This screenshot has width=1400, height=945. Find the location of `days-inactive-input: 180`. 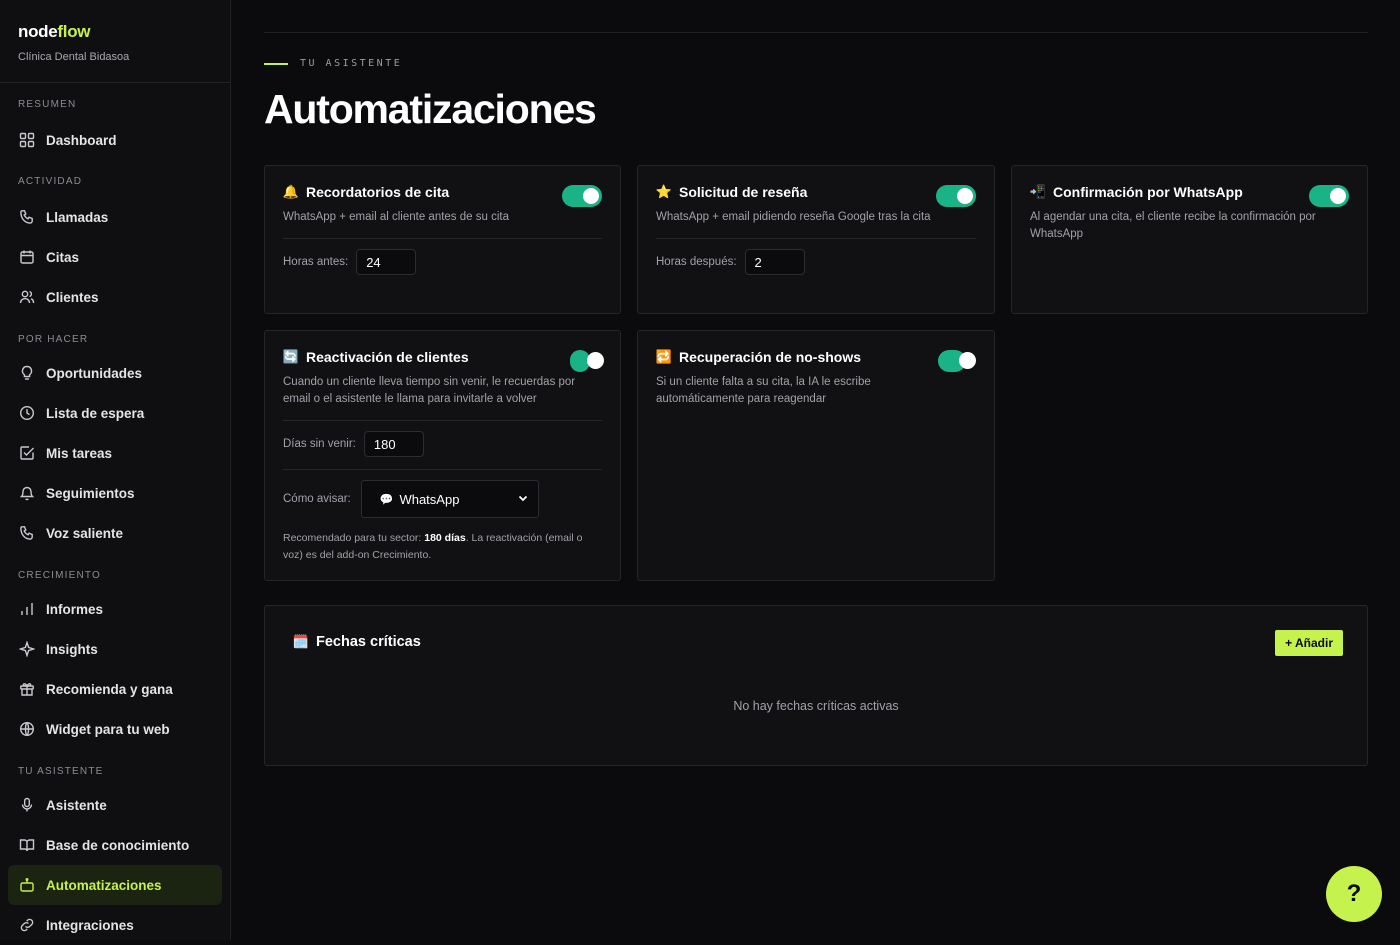

days-inactive-input: 180 is located at coordinates (393, 444).